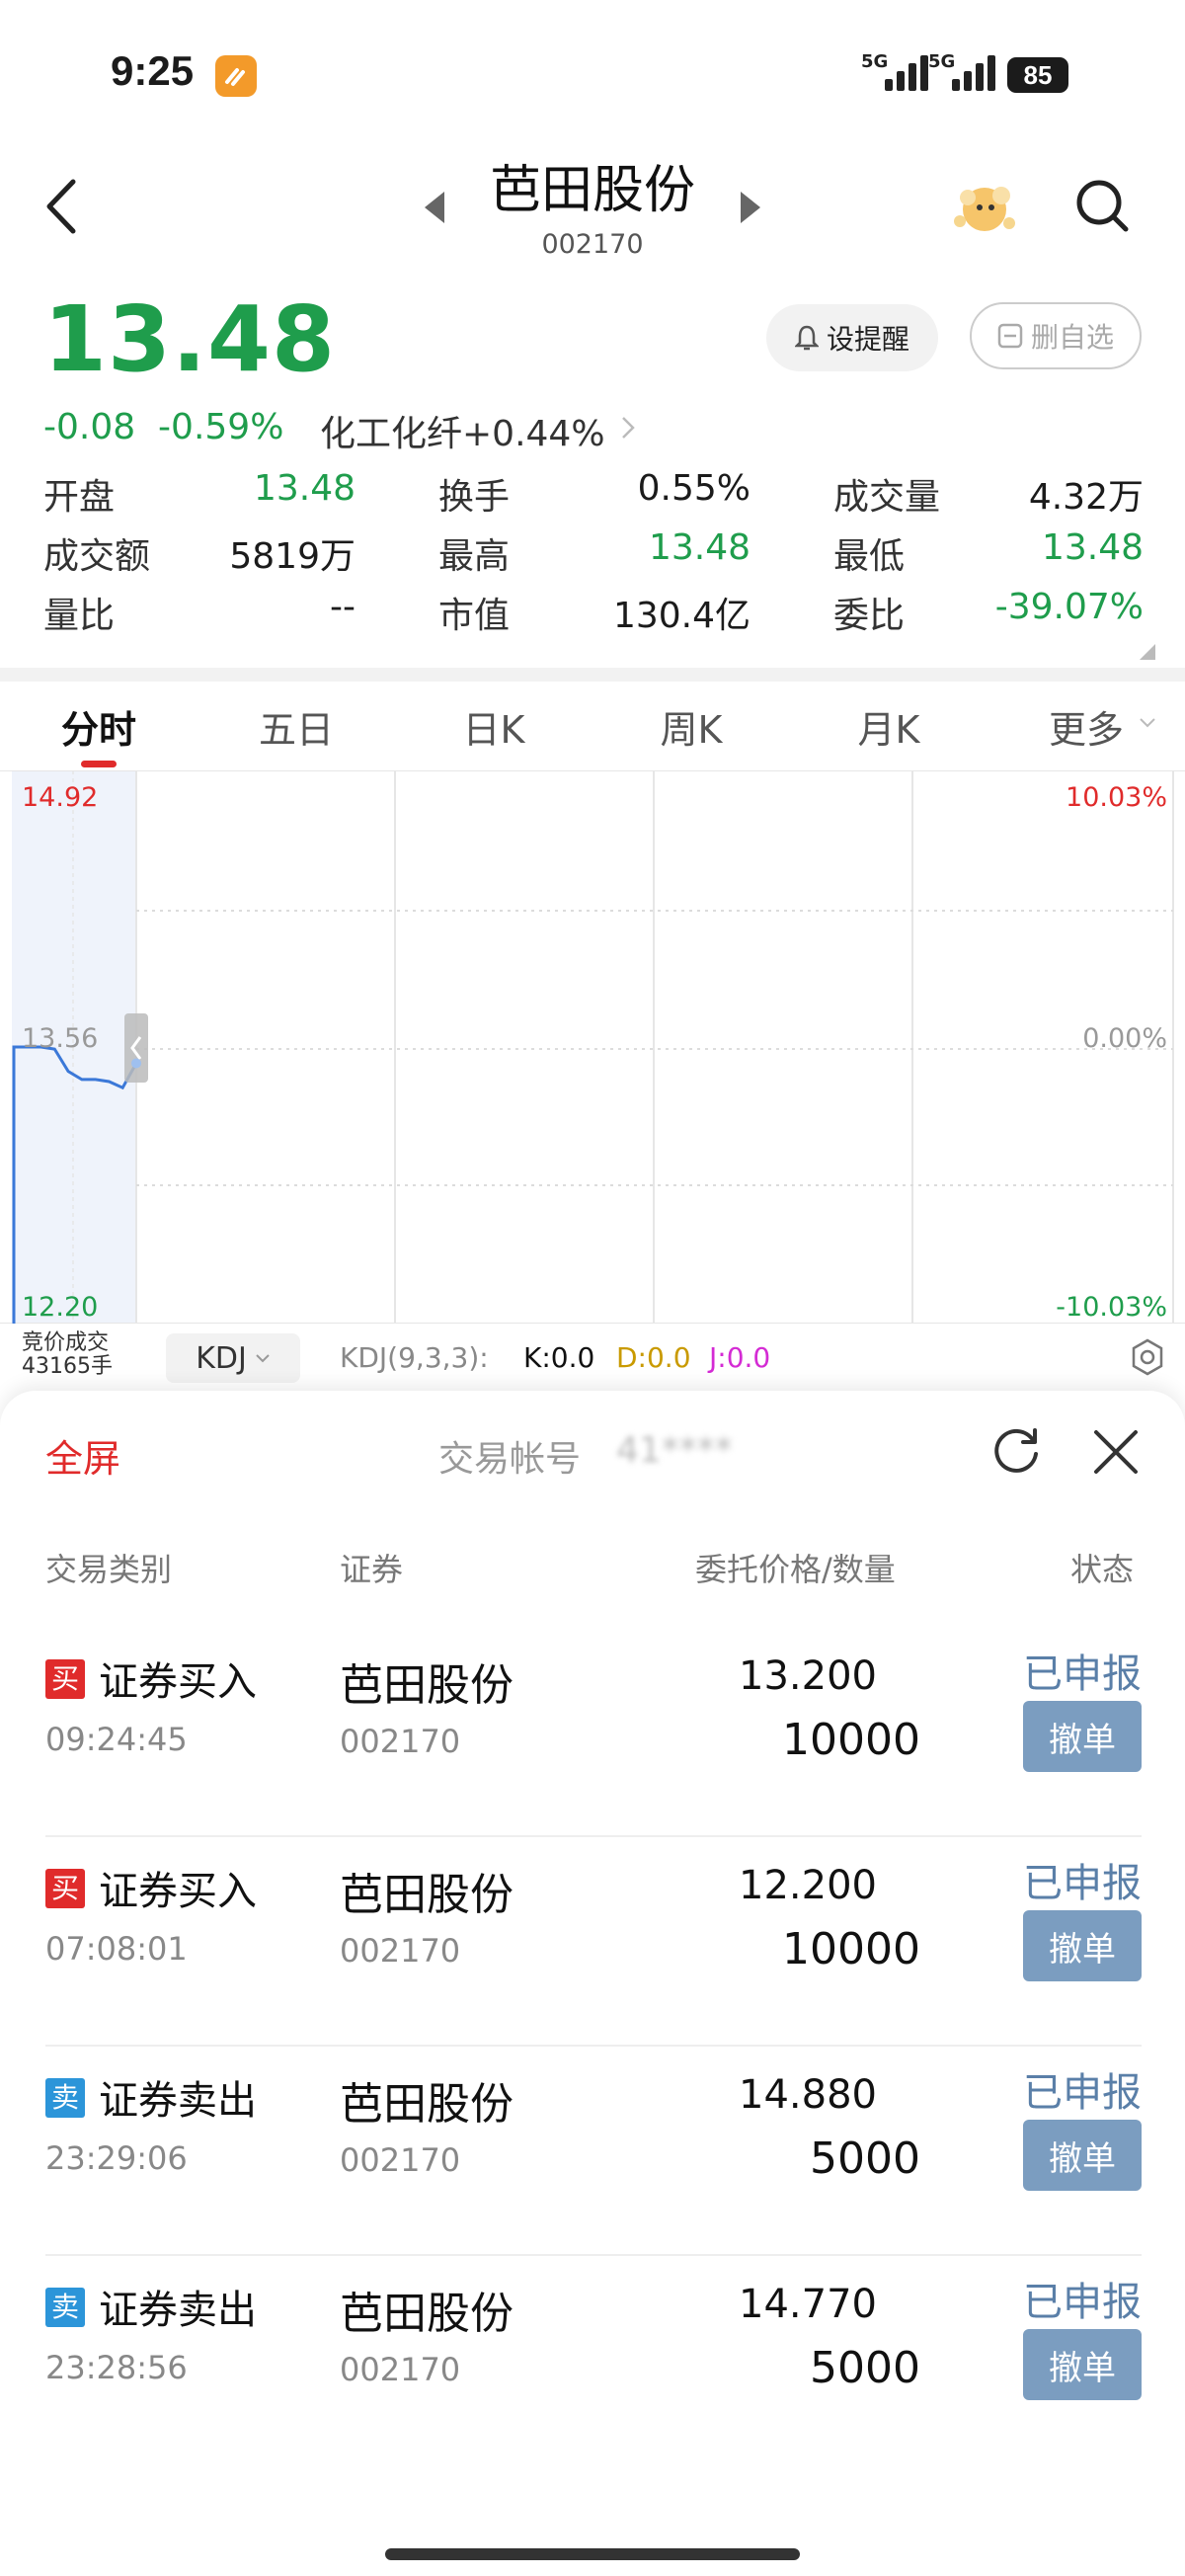 The height and width of the screenshot is (2576, 1185). What do you see at coordinates (985, 205) in the screenshot?
I see `mascot-icon` at bounding box center [985, 205].